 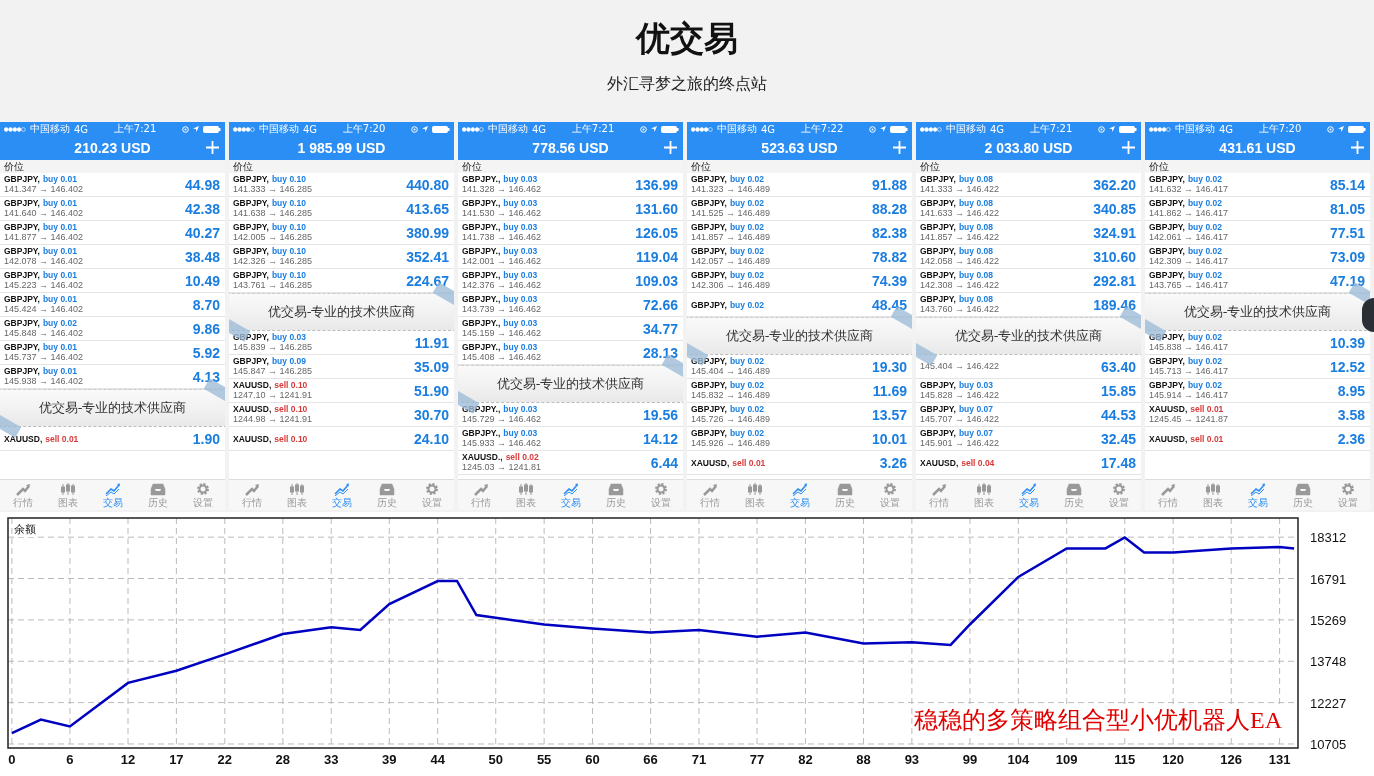 I want to click on profit-value: 77.51, so click(x=1347, y=232).